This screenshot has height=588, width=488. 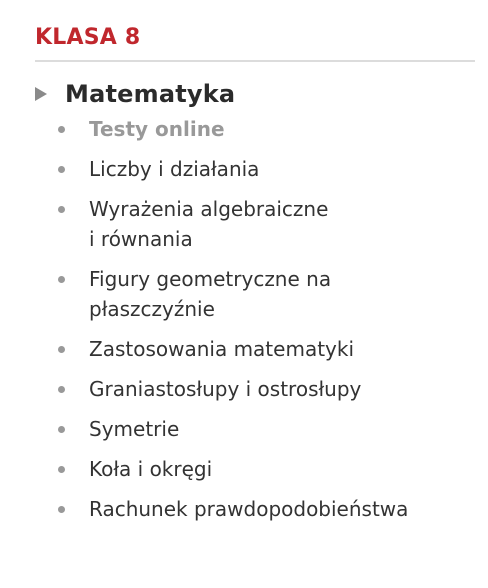 I want to click on topic-item-rachunek-prawdopodobienstwa: Rachunek prawdopodobieństwa, so click(x=266, y=509).